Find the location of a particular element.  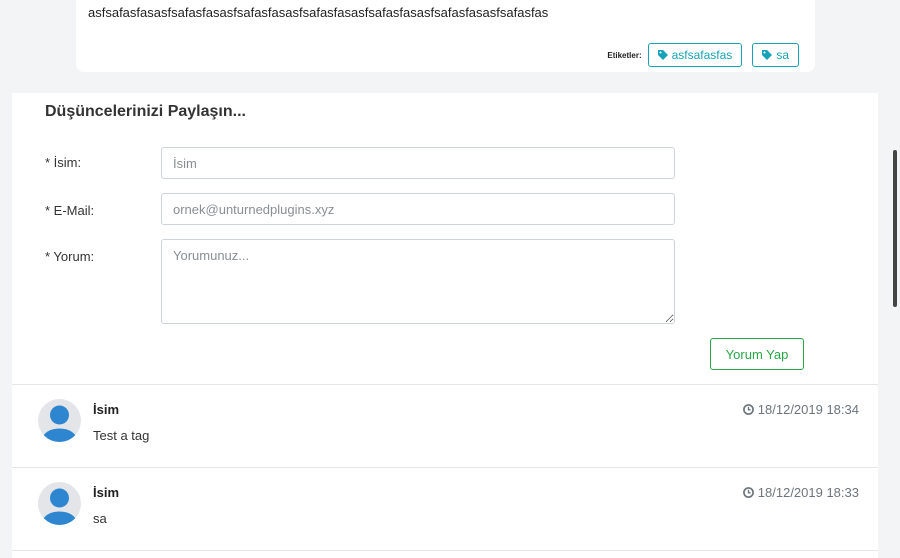

comment-date-text: 18/12/2019 18:33 is located at coordinates (808, 492).